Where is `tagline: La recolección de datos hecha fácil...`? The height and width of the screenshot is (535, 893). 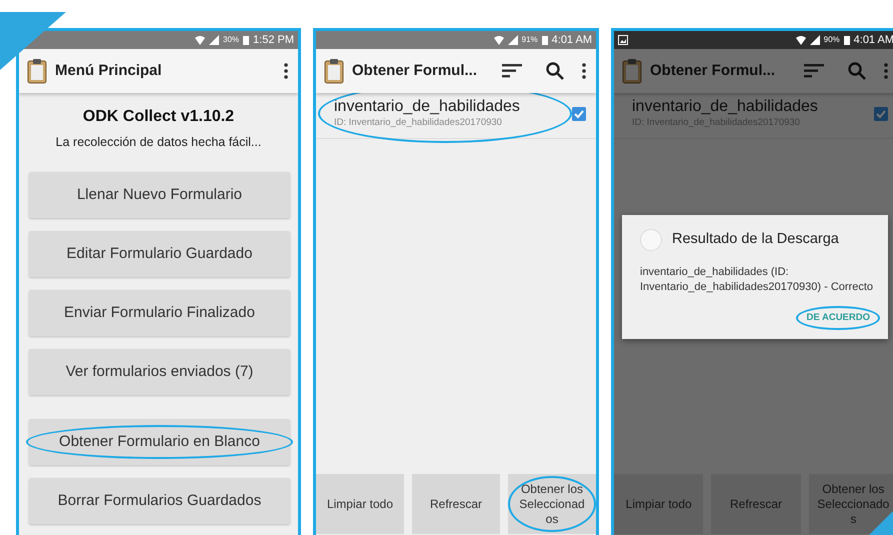
tagline: La recolección de datos hecha fácil... is located at coordinates (158, 142).